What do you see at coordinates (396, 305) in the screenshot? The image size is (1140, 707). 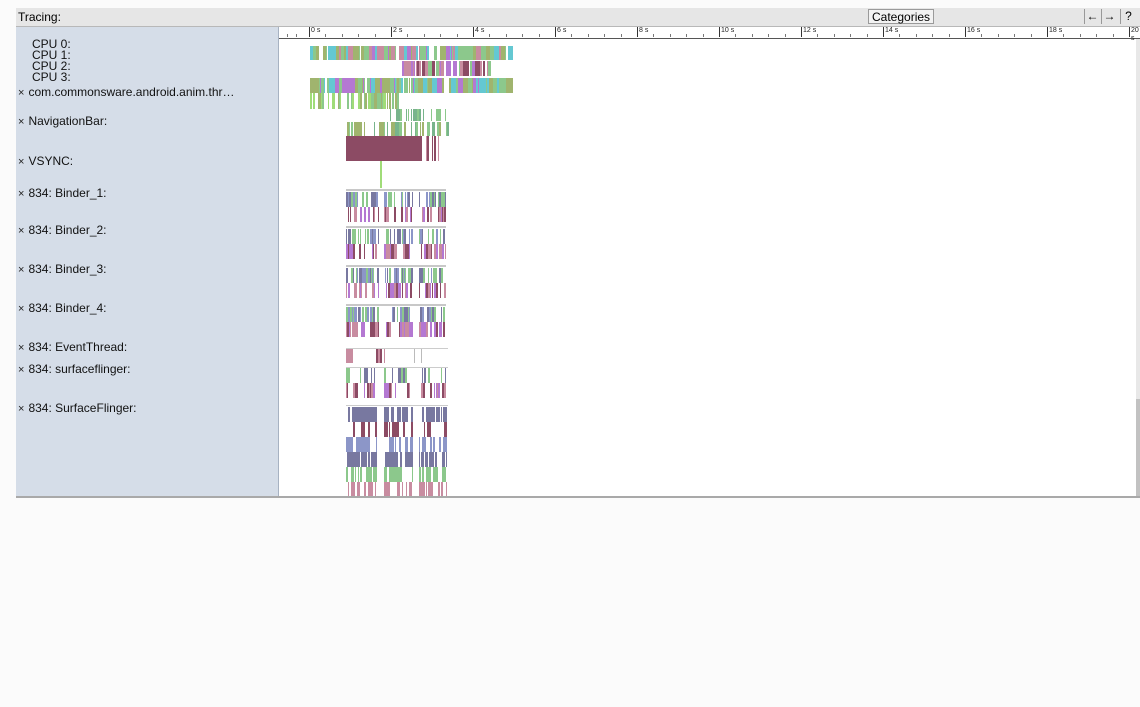 I see `binder-divider` at bounding box center [396, 305].